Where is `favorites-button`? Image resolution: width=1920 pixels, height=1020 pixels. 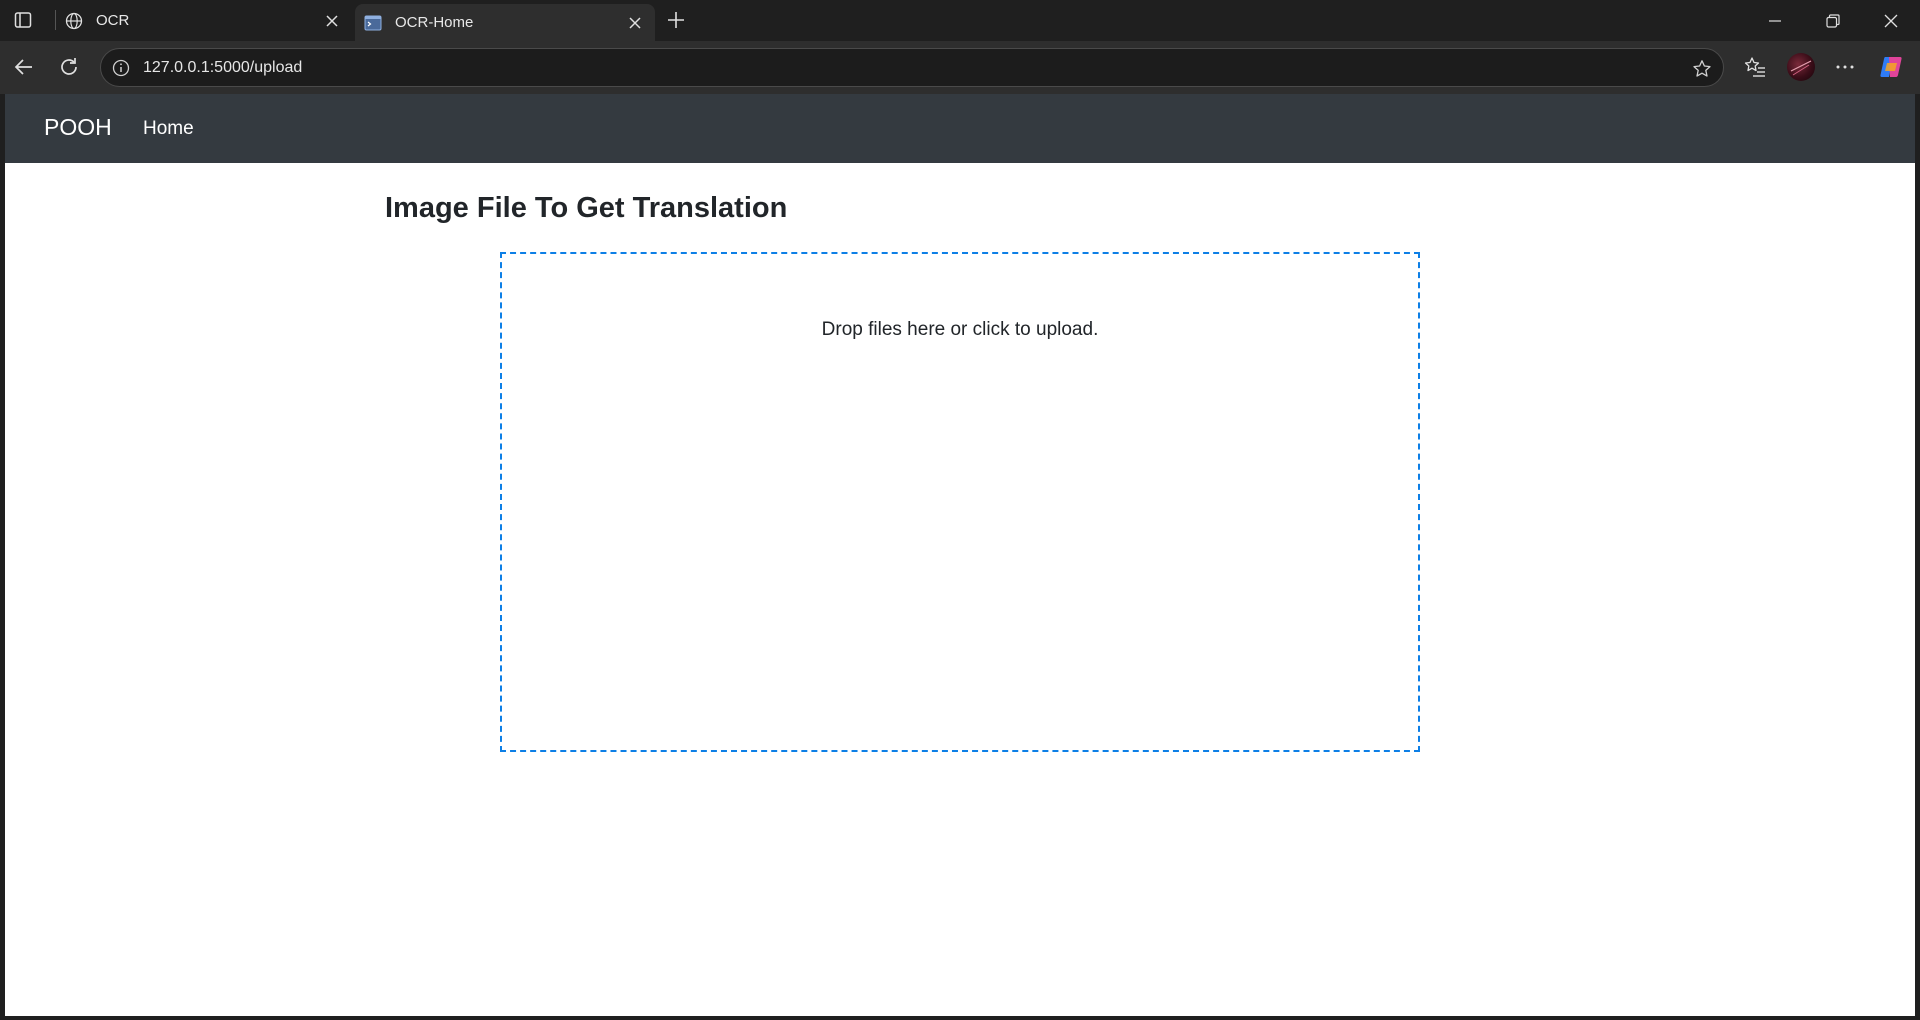 favorites-button is located at coordinates (1755, 67).